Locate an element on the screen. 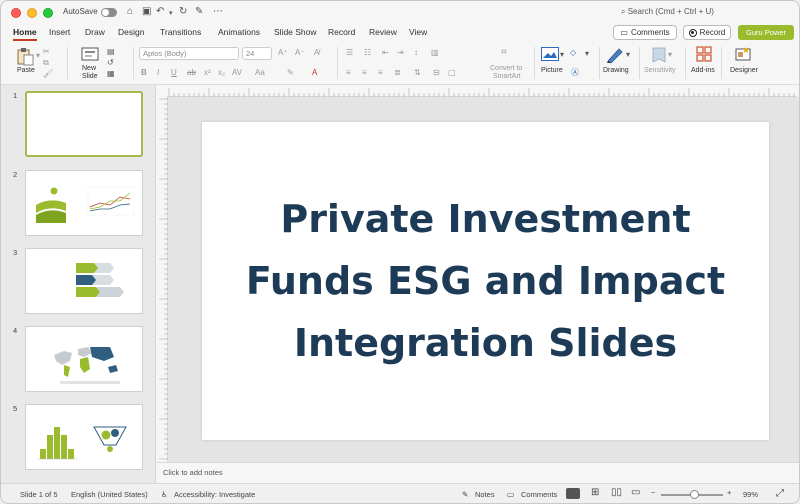  designer-icon is located at coordinates (744, 54).